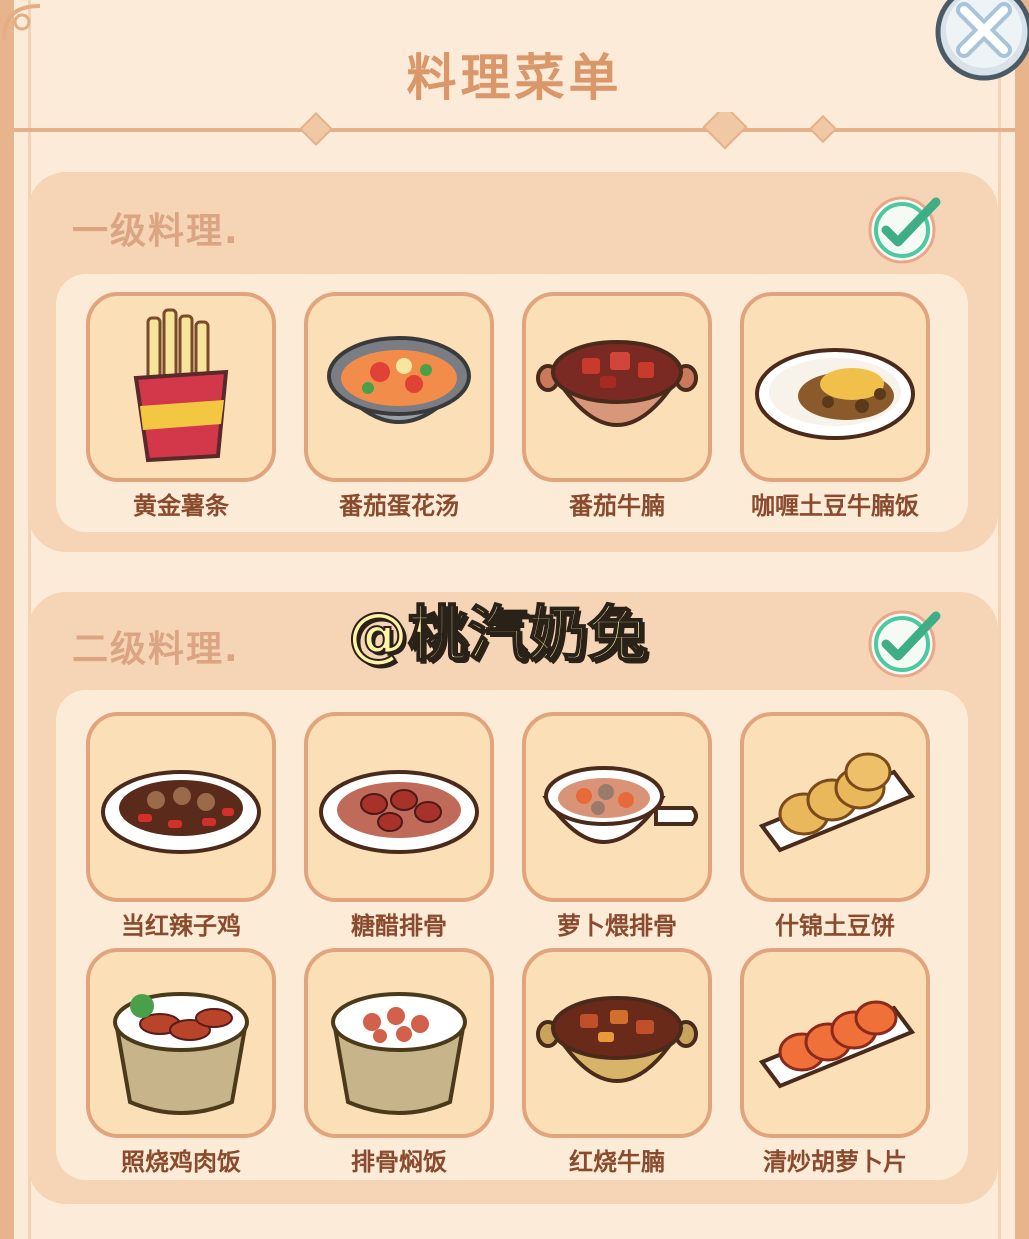 The image size is (1029, 1239). Describe the element at coordinates (156, 231) in the screenshot. I see `section-label: 一级料理.` at that location.